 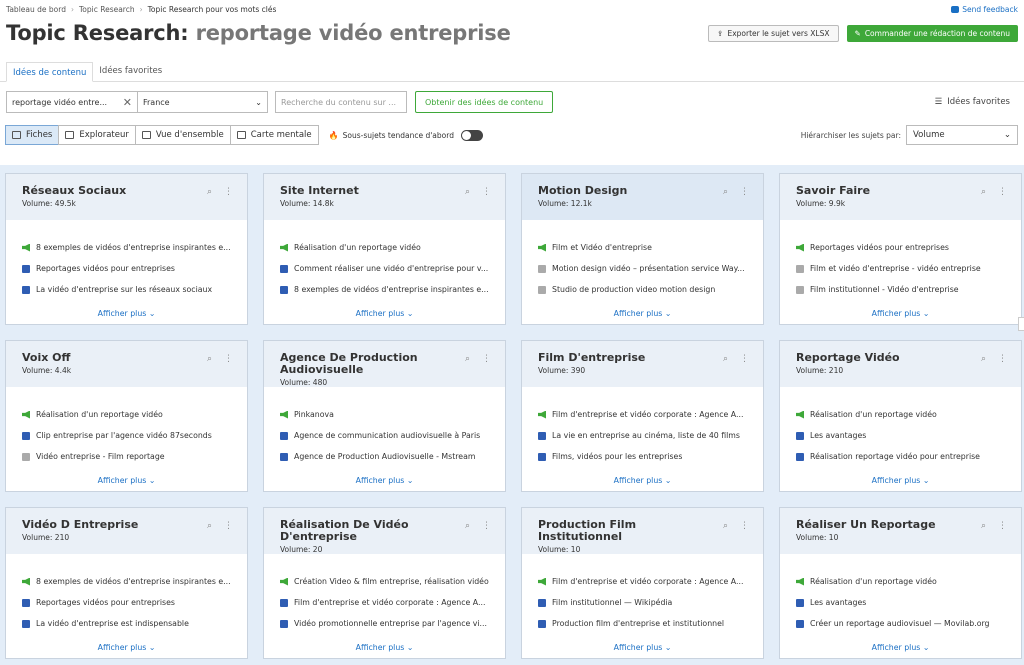 I want to click on tab-favorite-ideas: Idées favorites, so click(x=130, y=71).